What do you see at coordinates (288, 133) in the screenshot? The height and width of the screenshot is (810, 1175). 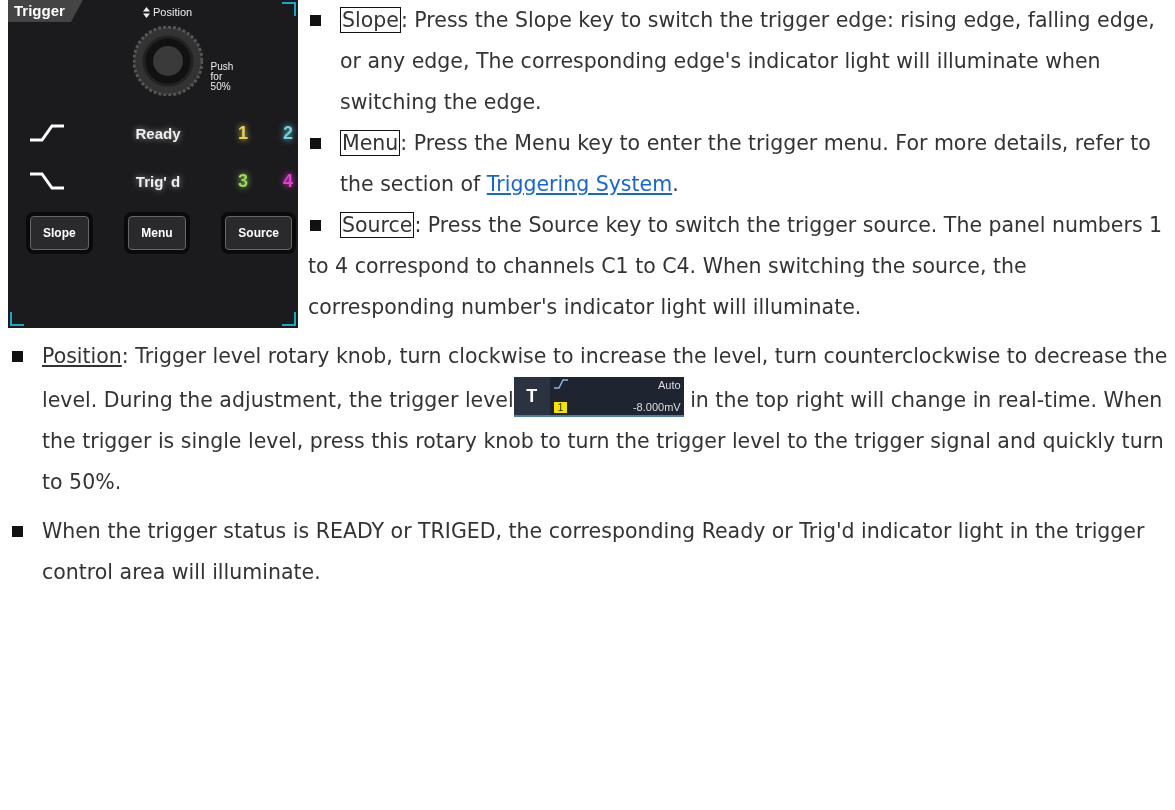 I see `channel-number: 2` at bounding box center [288, 133].